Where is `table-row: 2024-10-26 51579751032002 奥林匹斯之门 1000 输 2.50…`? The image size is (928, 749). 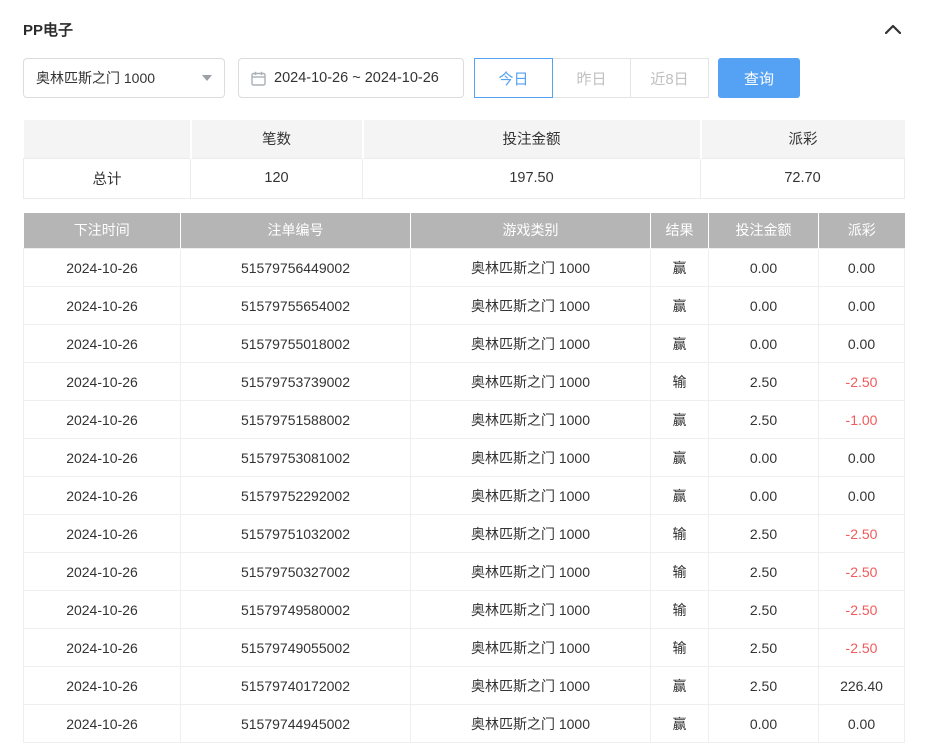 table-row: 2024-10-26 51579751032002 奥林匹斯之门 1000 输 2.50… is located at coordinates (464, 533).